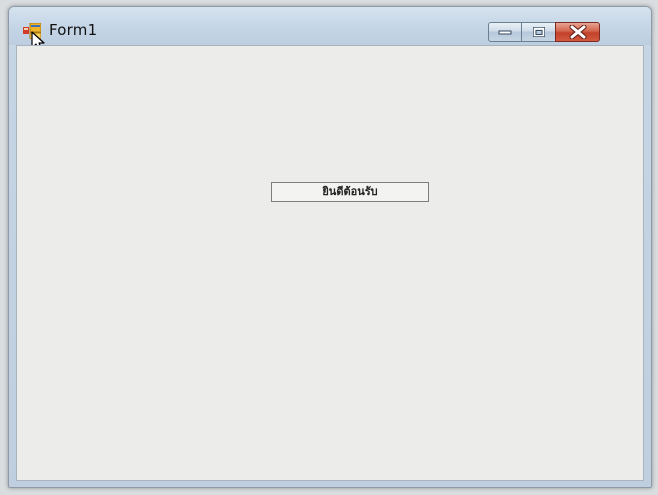 This screenshot has width=658, height=495. Describe the element at coordinates (330, 29) in the screenshot. I see `title-bar: Form1` at that location.